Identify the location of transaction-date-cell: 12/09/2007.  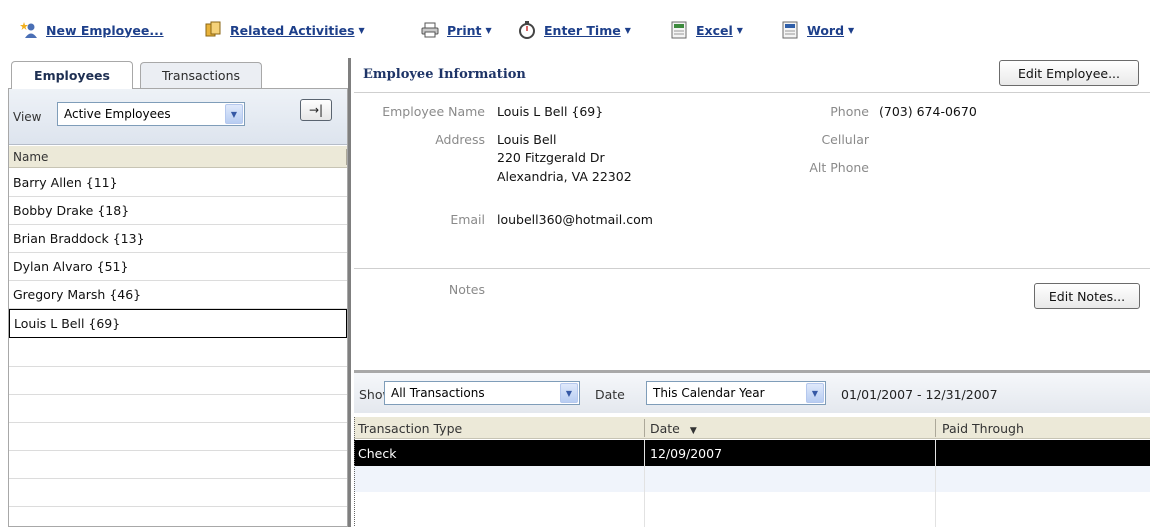
(686, 453).